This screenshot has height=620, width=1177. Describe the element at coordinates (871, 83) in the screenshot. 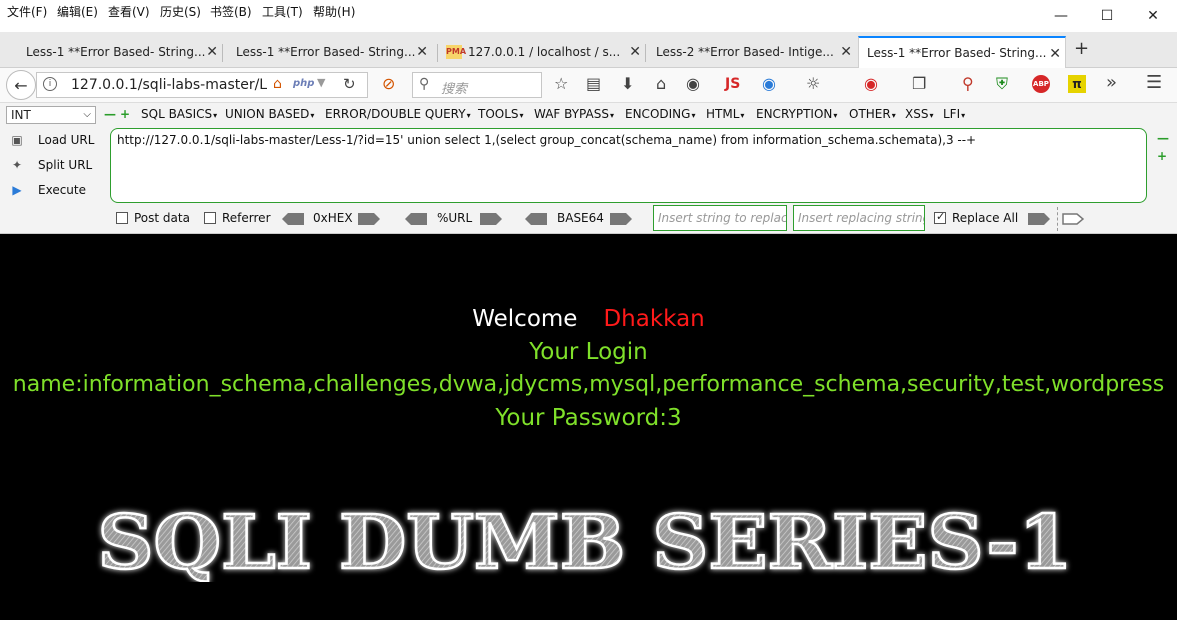

I see `hat-icon: ◉` at that location.